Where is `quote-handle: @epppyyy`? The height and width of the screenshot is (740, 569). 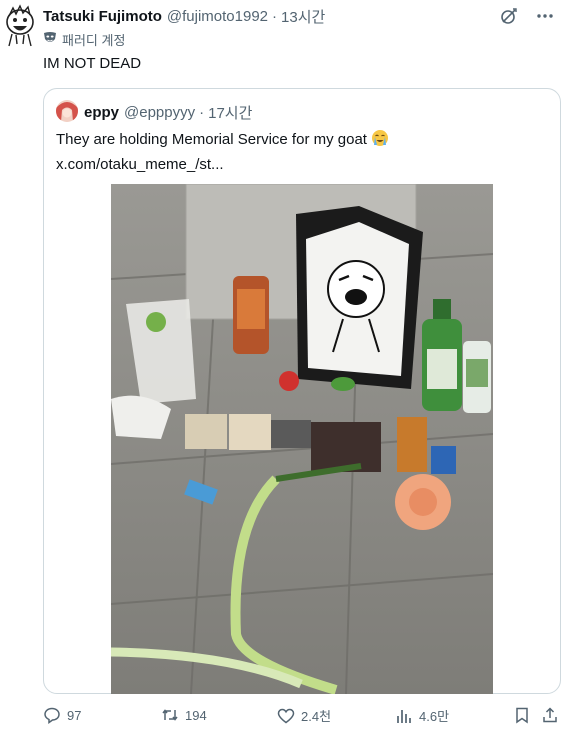
quote-handle: @epppyyy is located at coordinates (159, 112).